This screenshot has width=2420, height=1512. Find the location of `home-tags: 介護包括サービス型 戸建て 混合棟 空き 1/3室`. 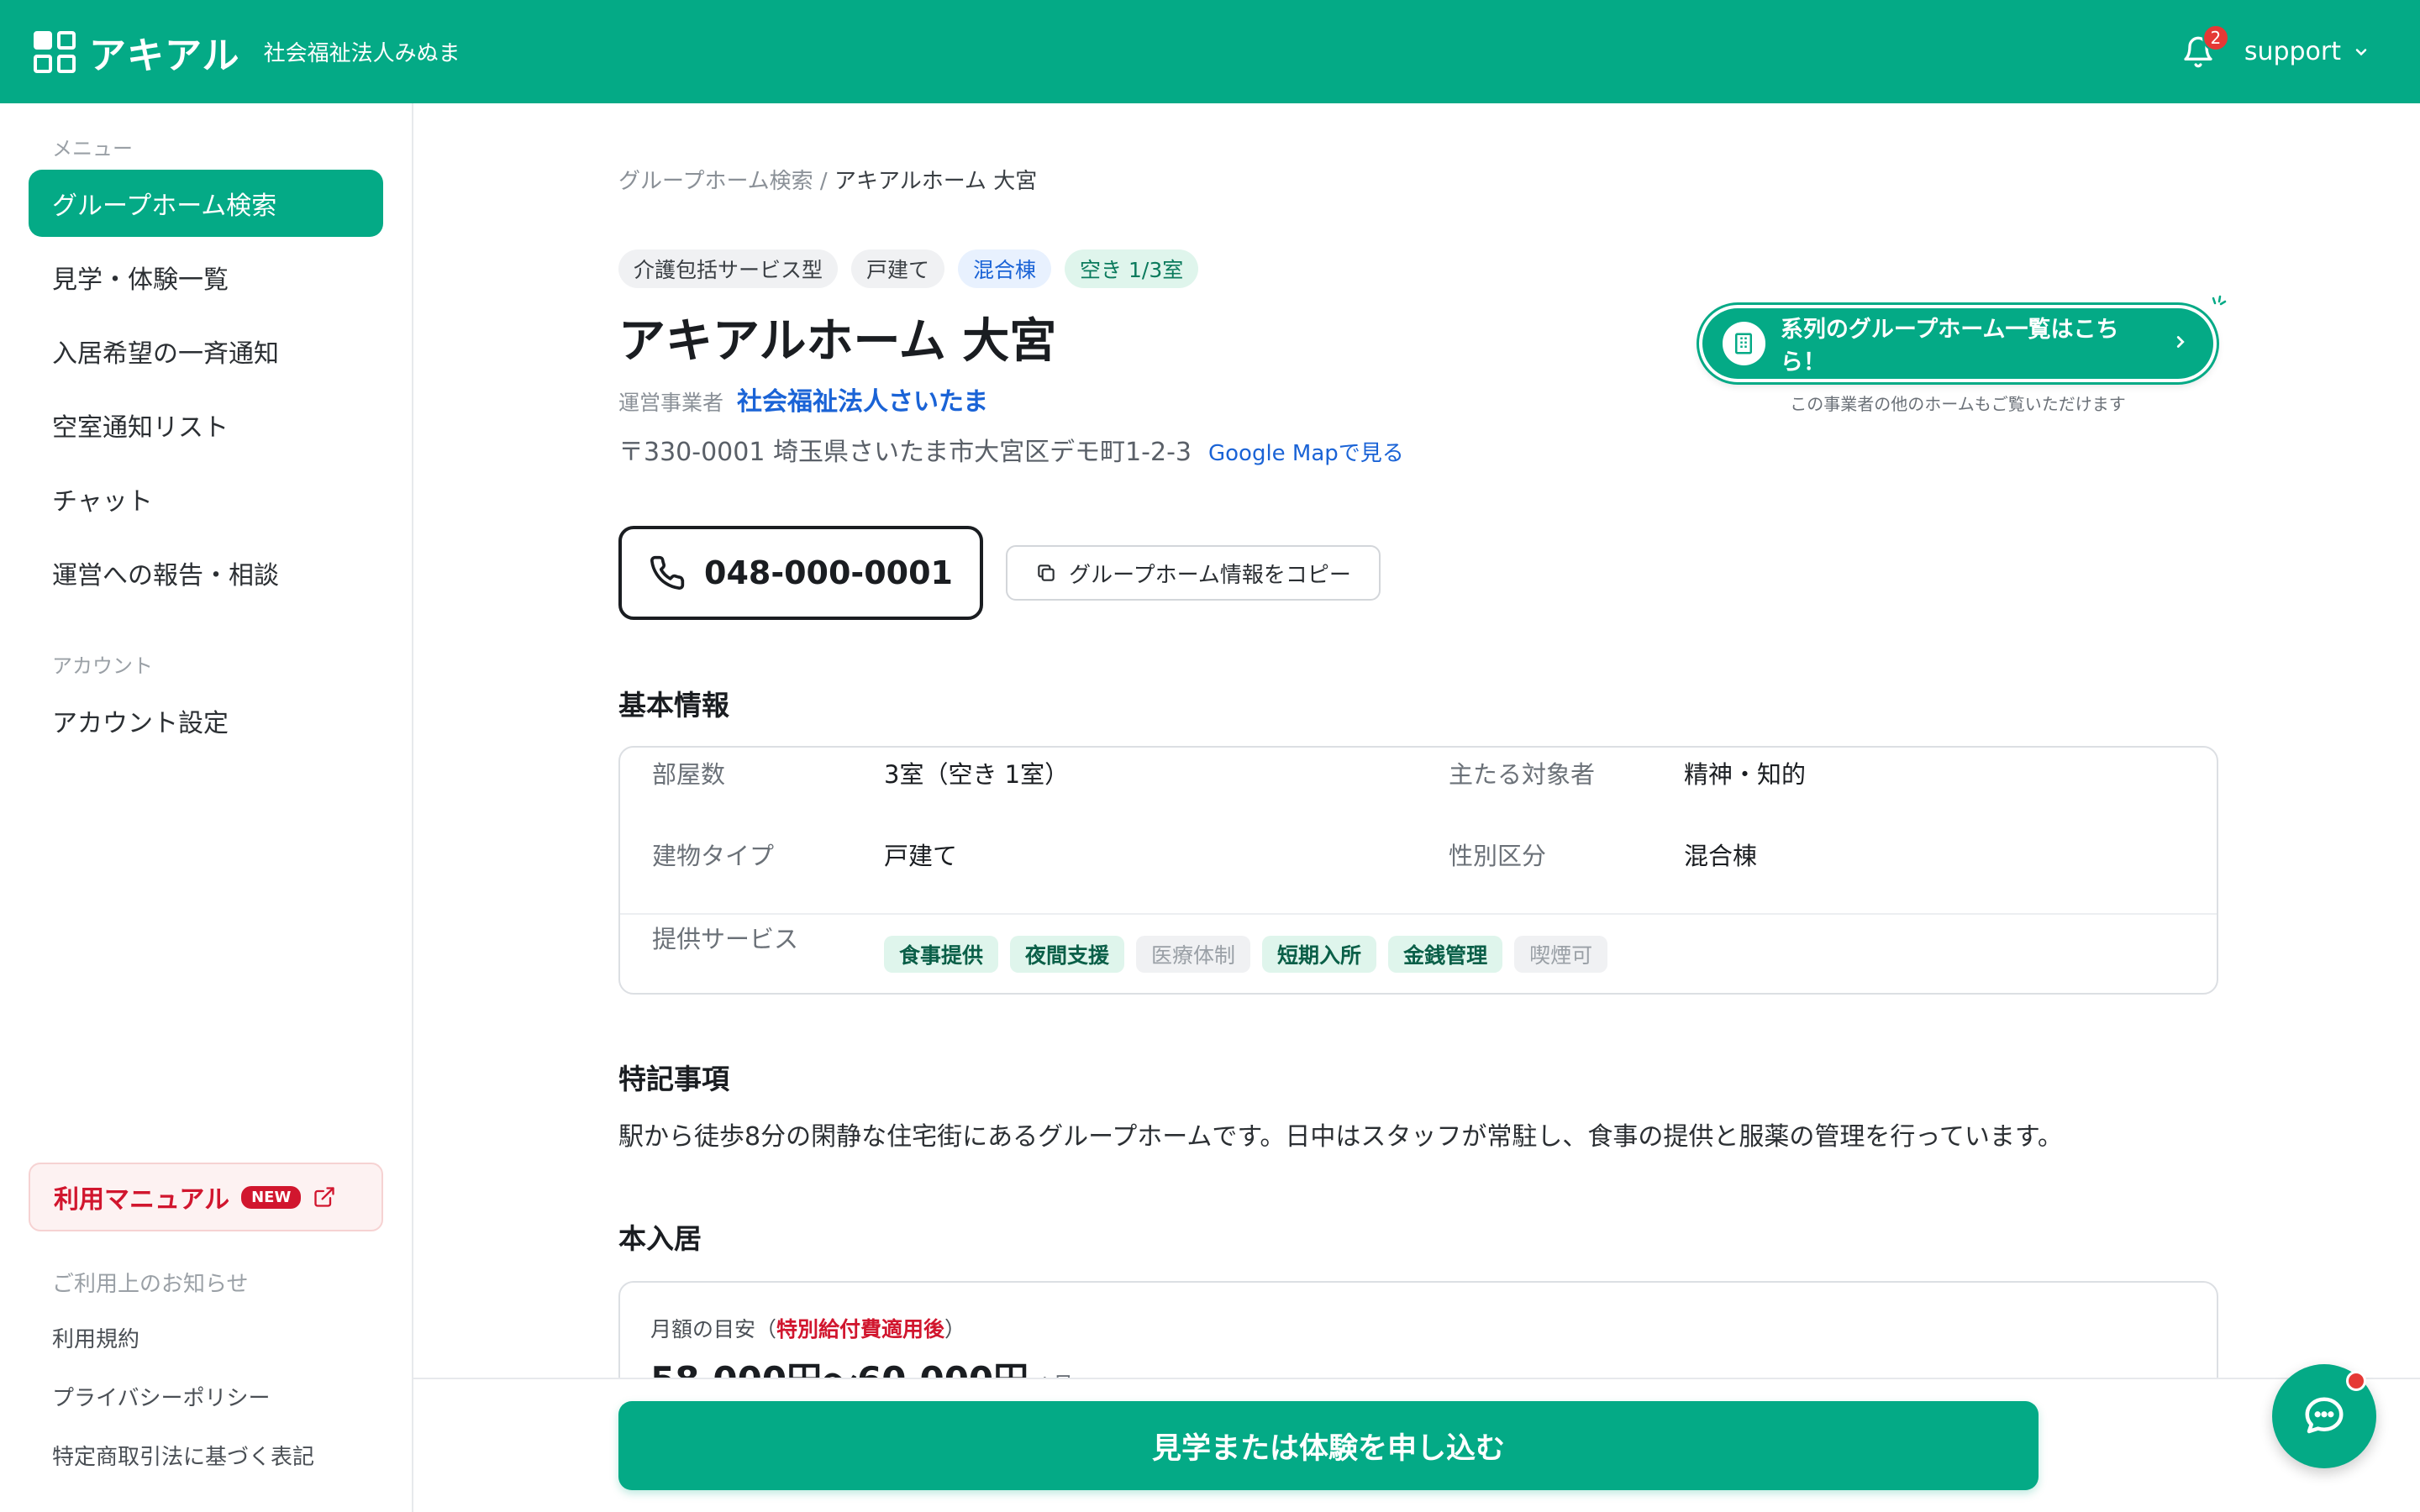

home-tags: 介護包括サービス型 戸建て 混合棟 空き 1/3室 is located at coordinates (908, 268).